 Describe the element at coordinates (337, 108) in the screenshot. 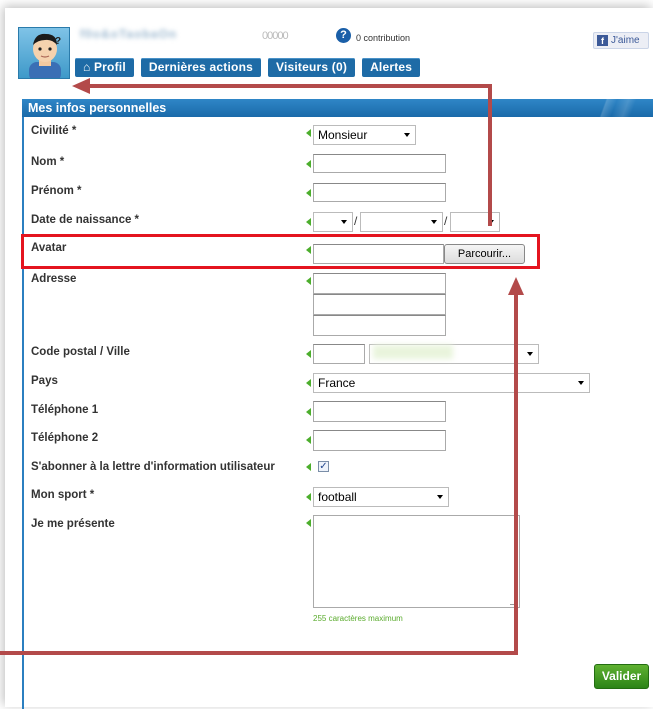

I see `panel-title: Mes infos personnelles` at that location.